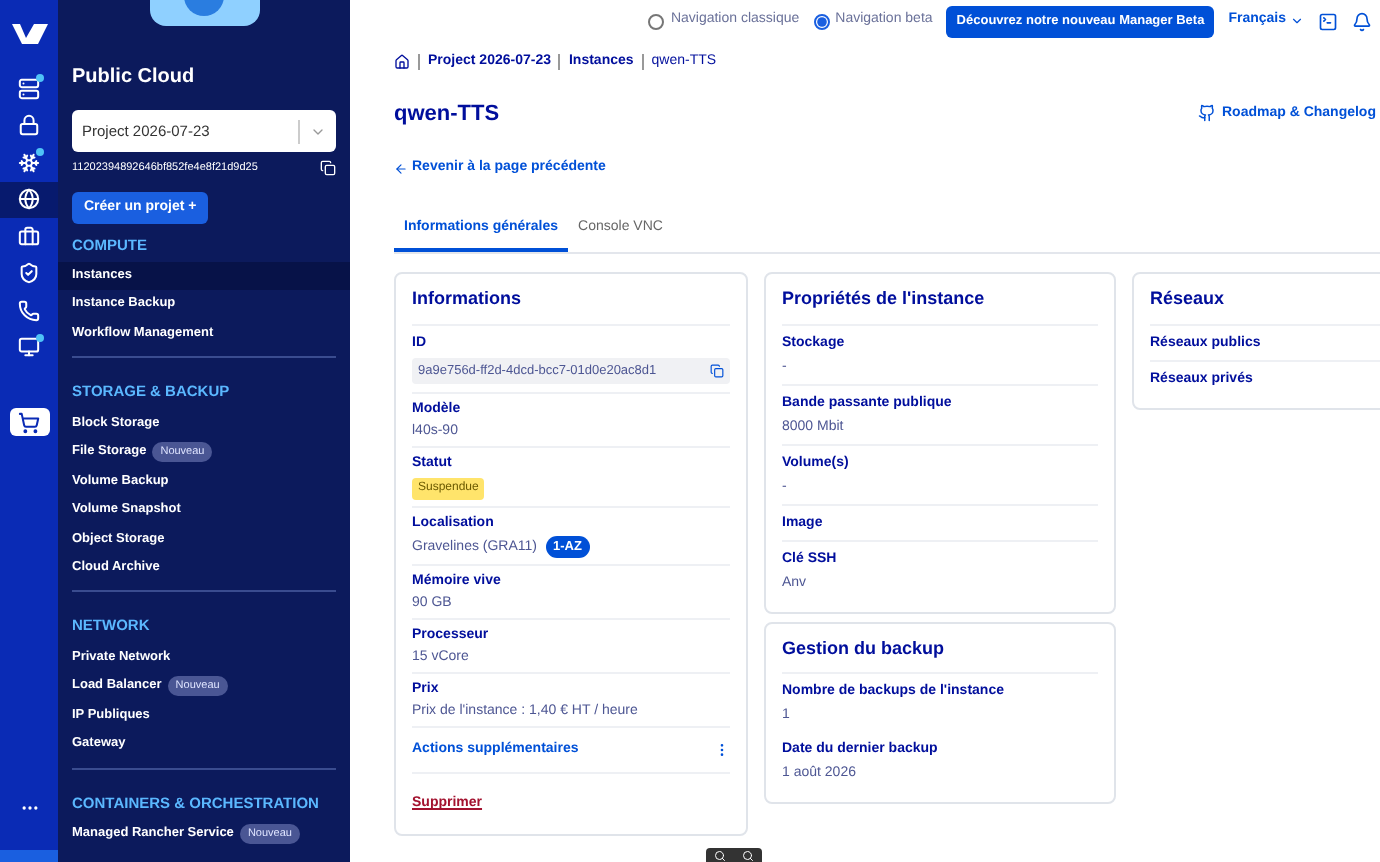 Image resolution: width=1380 pixels, height=862 pixels. What do you see at coordinates (29, 422) in the screenshot?
I see `cart-icon` at bounding box center [29, 422].